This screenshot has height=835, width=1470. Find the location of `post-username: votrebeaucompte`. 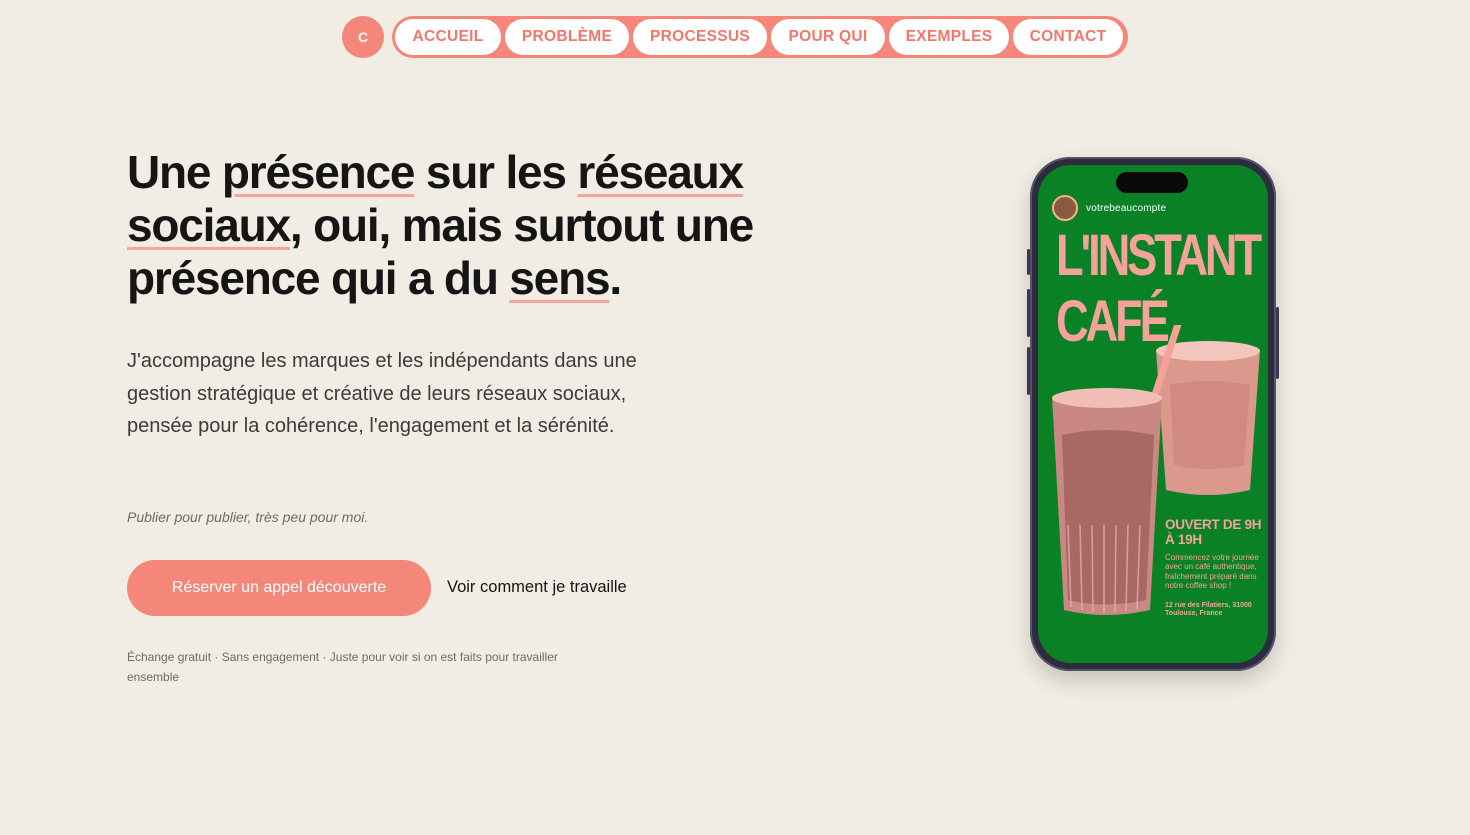

post-username: votrebeaucompte is located at coordinates (1126, 208).